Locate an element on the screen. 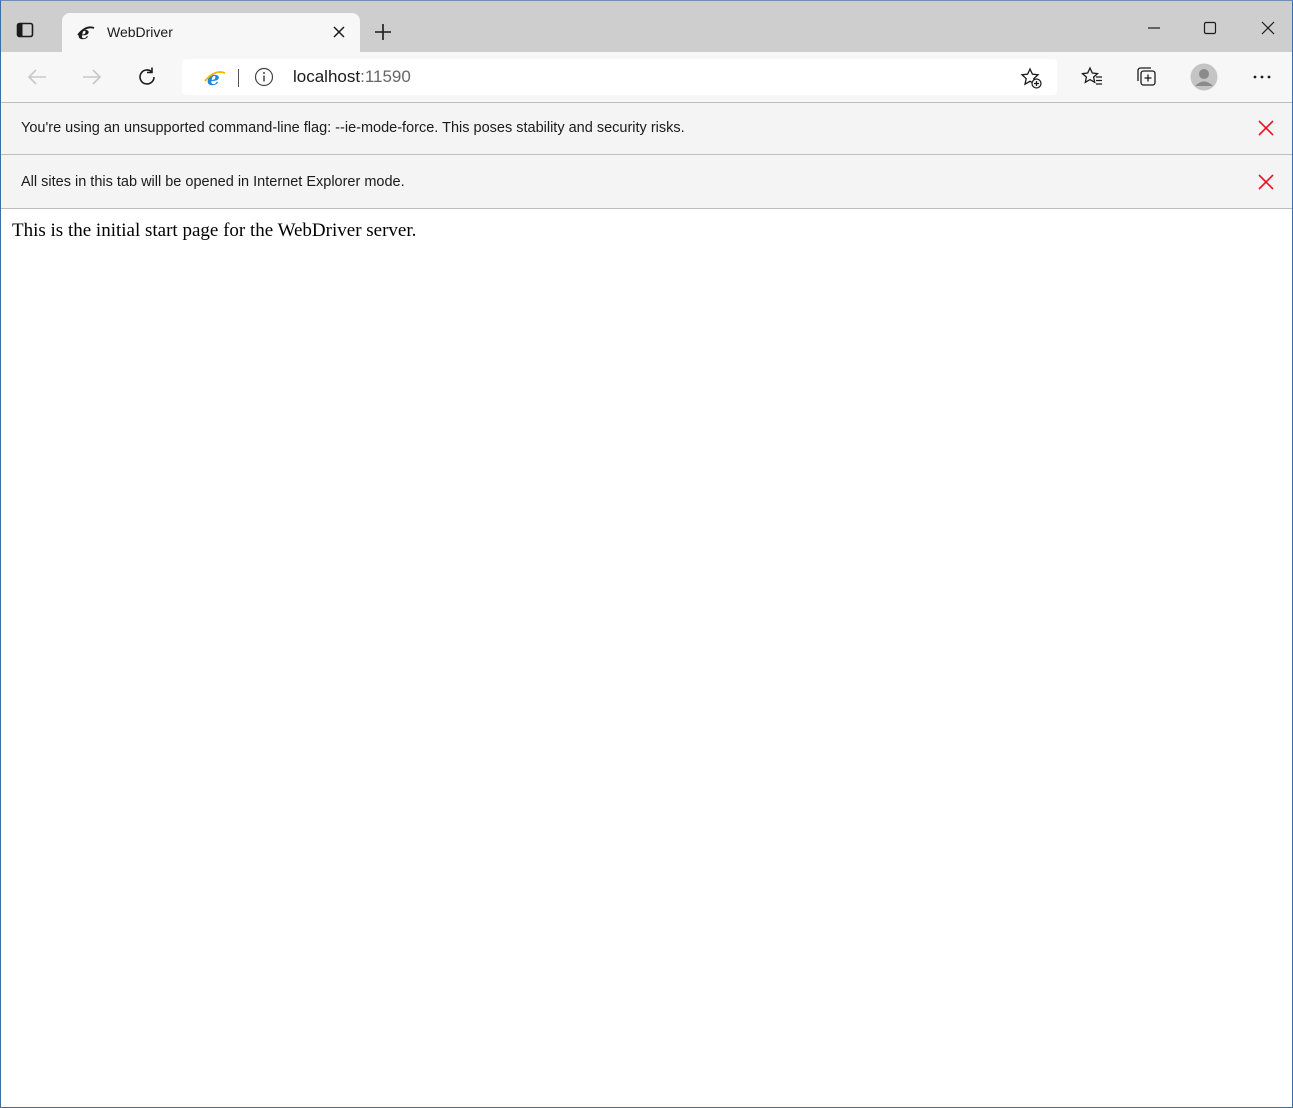  close-window-button is located at coordinates (1268, 28).